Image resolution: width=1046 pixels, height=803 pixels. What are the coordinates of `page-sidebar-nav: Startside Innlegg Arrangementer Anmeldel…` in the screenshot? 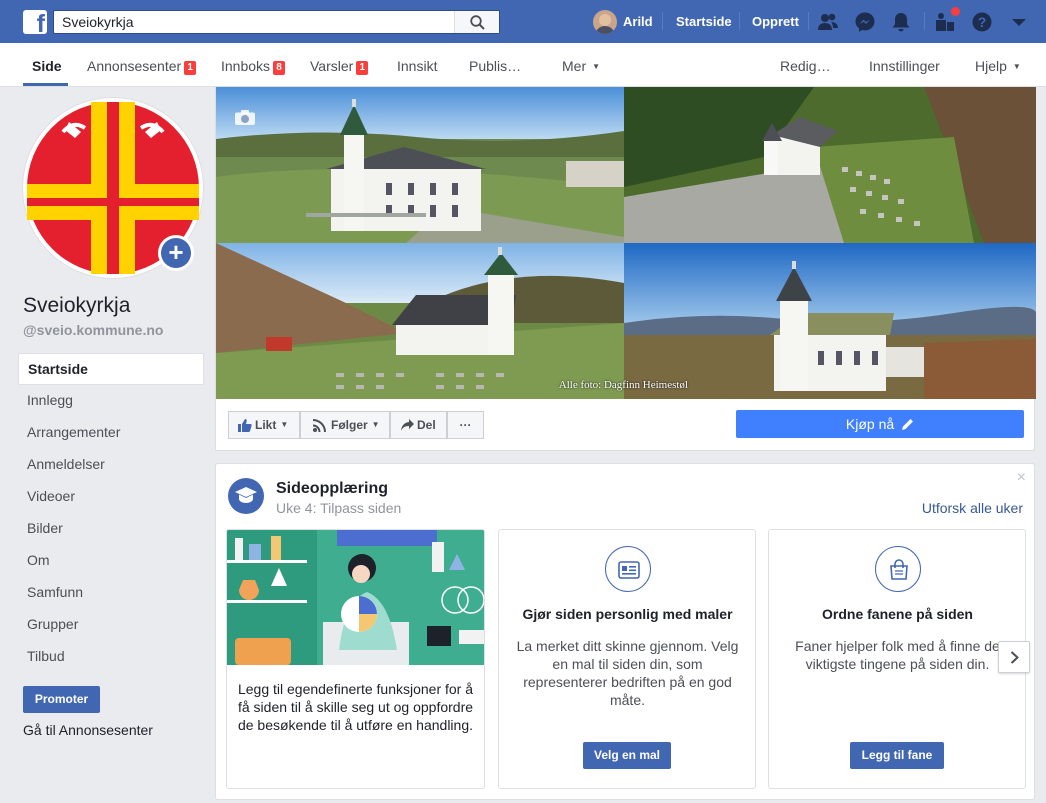 It's located at (111, 513).